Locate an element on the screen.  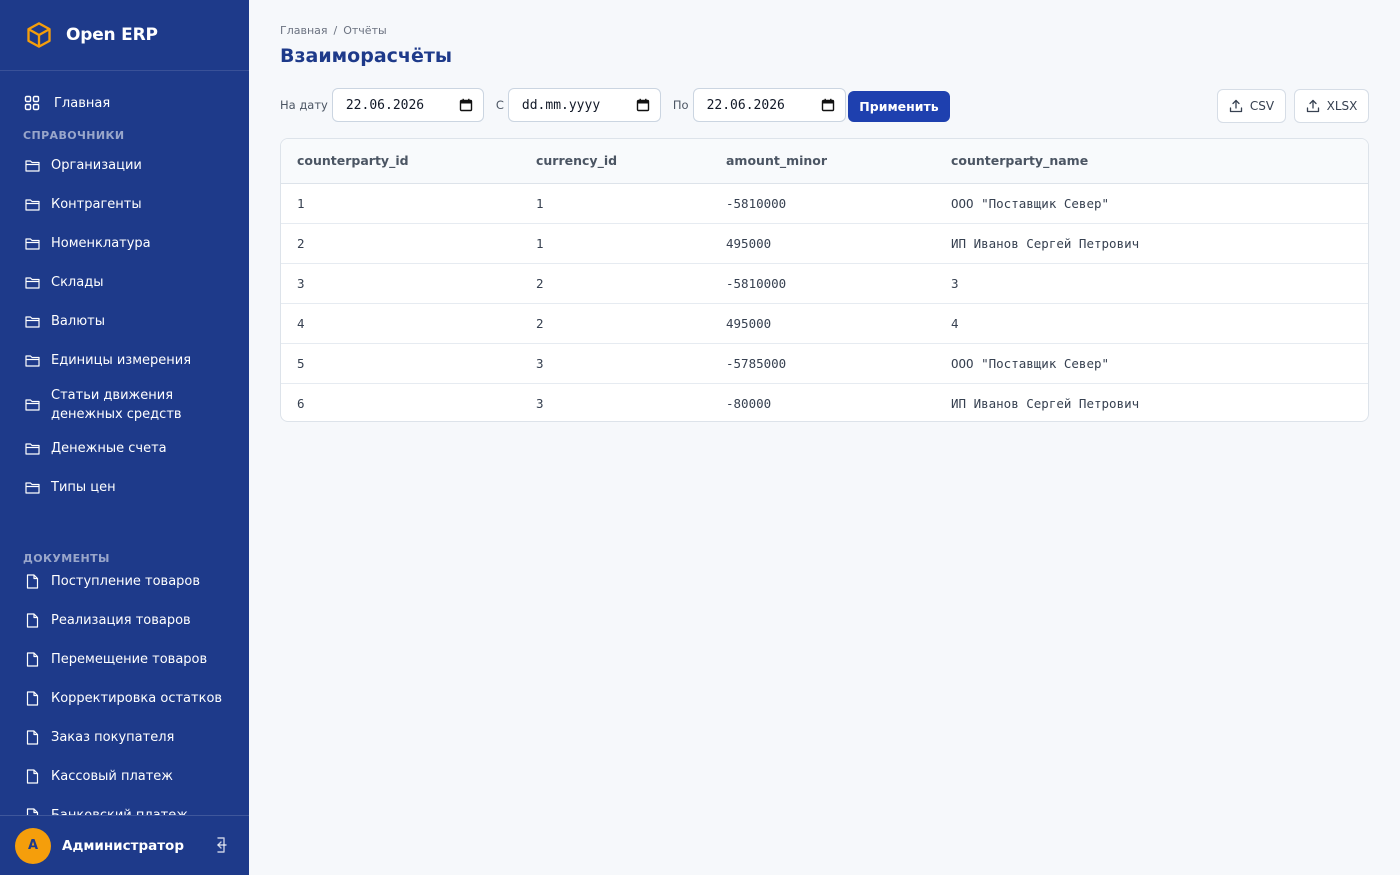
user-name: Администратор is located at coordinates (123, 846).